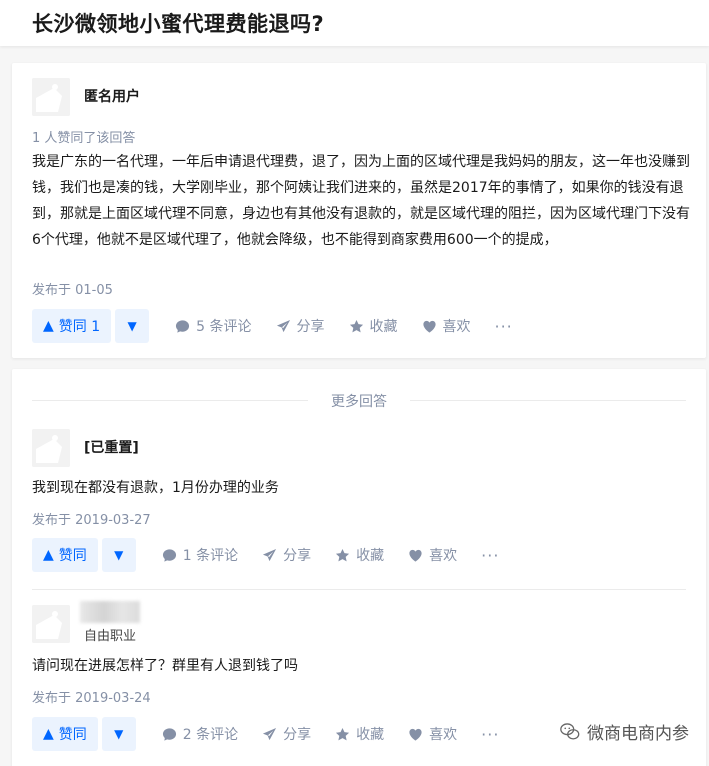 This screenshot has width=709, height=766. I want to click on comment-count: 2 条评论, so click(210, 735).